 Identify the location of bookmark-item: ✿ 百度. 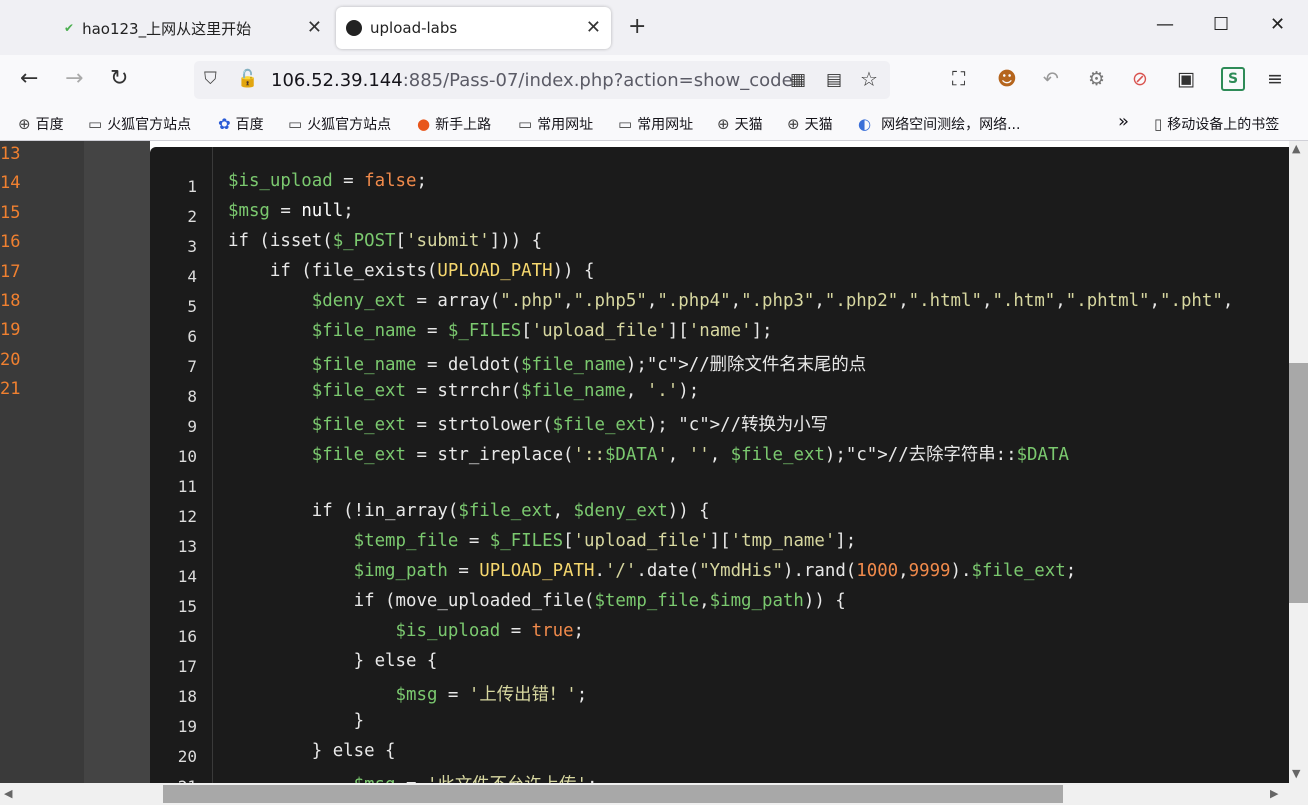
(241, 124).